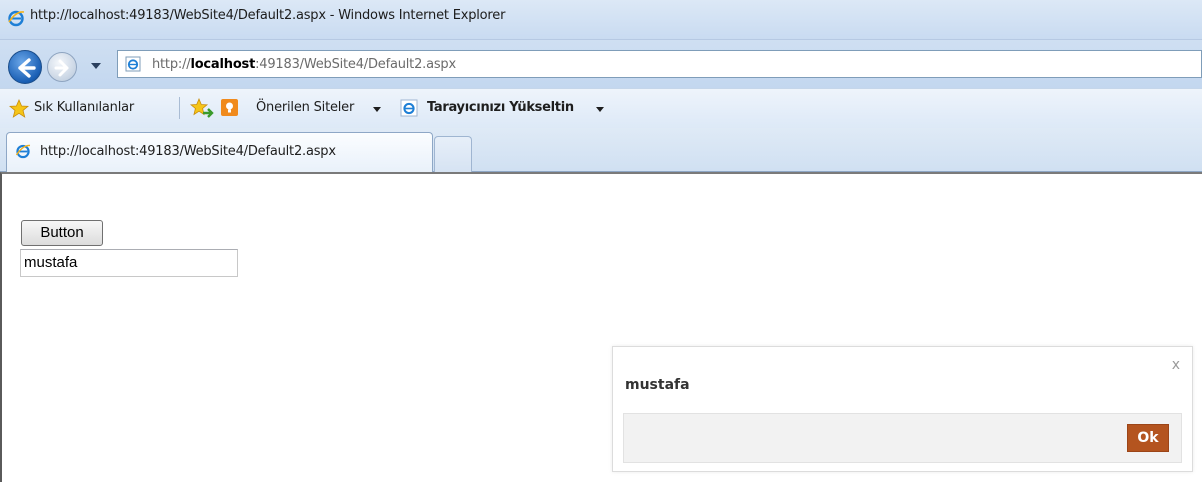 This screenshot has height=482, width=1202. What do you see at coordinates (377, 109) in the screenshot?
I see `suggested-sites-dropdown-icon` at bounding box center [377, 109].